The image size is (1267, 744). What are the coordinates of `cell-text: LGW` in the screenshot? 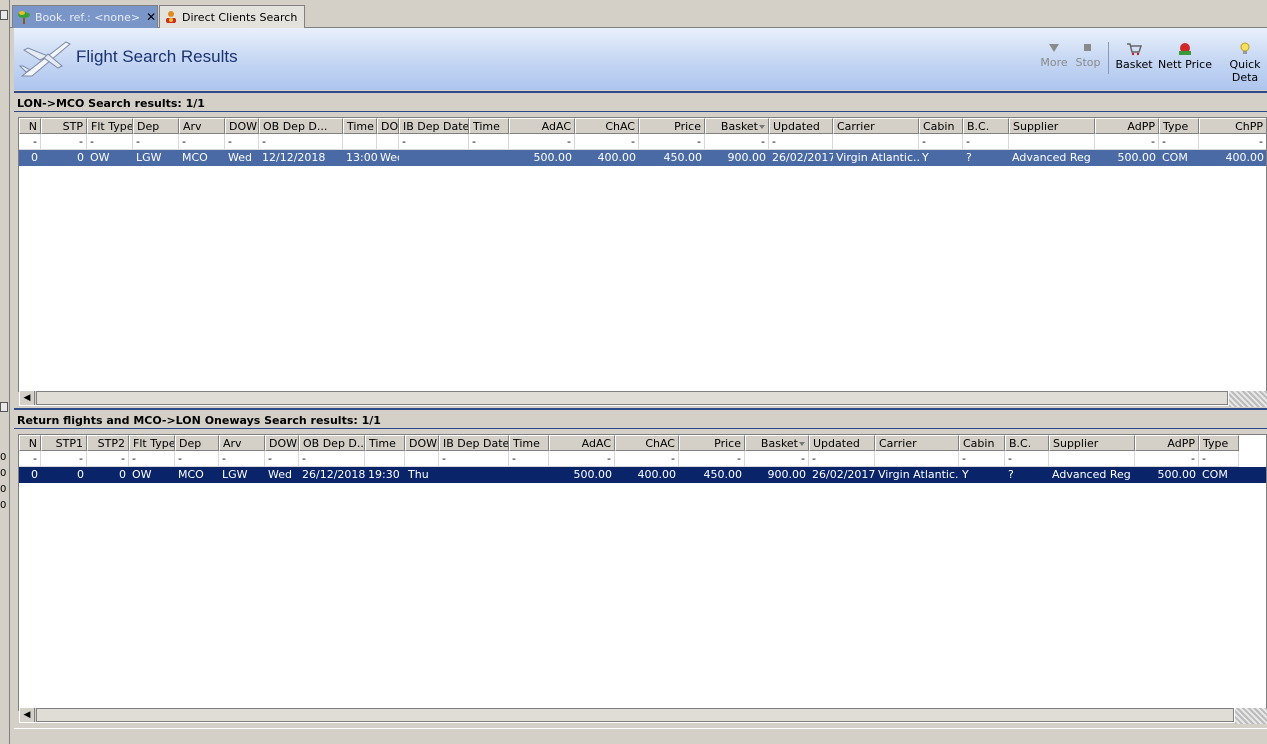 It's located at (149, 157).